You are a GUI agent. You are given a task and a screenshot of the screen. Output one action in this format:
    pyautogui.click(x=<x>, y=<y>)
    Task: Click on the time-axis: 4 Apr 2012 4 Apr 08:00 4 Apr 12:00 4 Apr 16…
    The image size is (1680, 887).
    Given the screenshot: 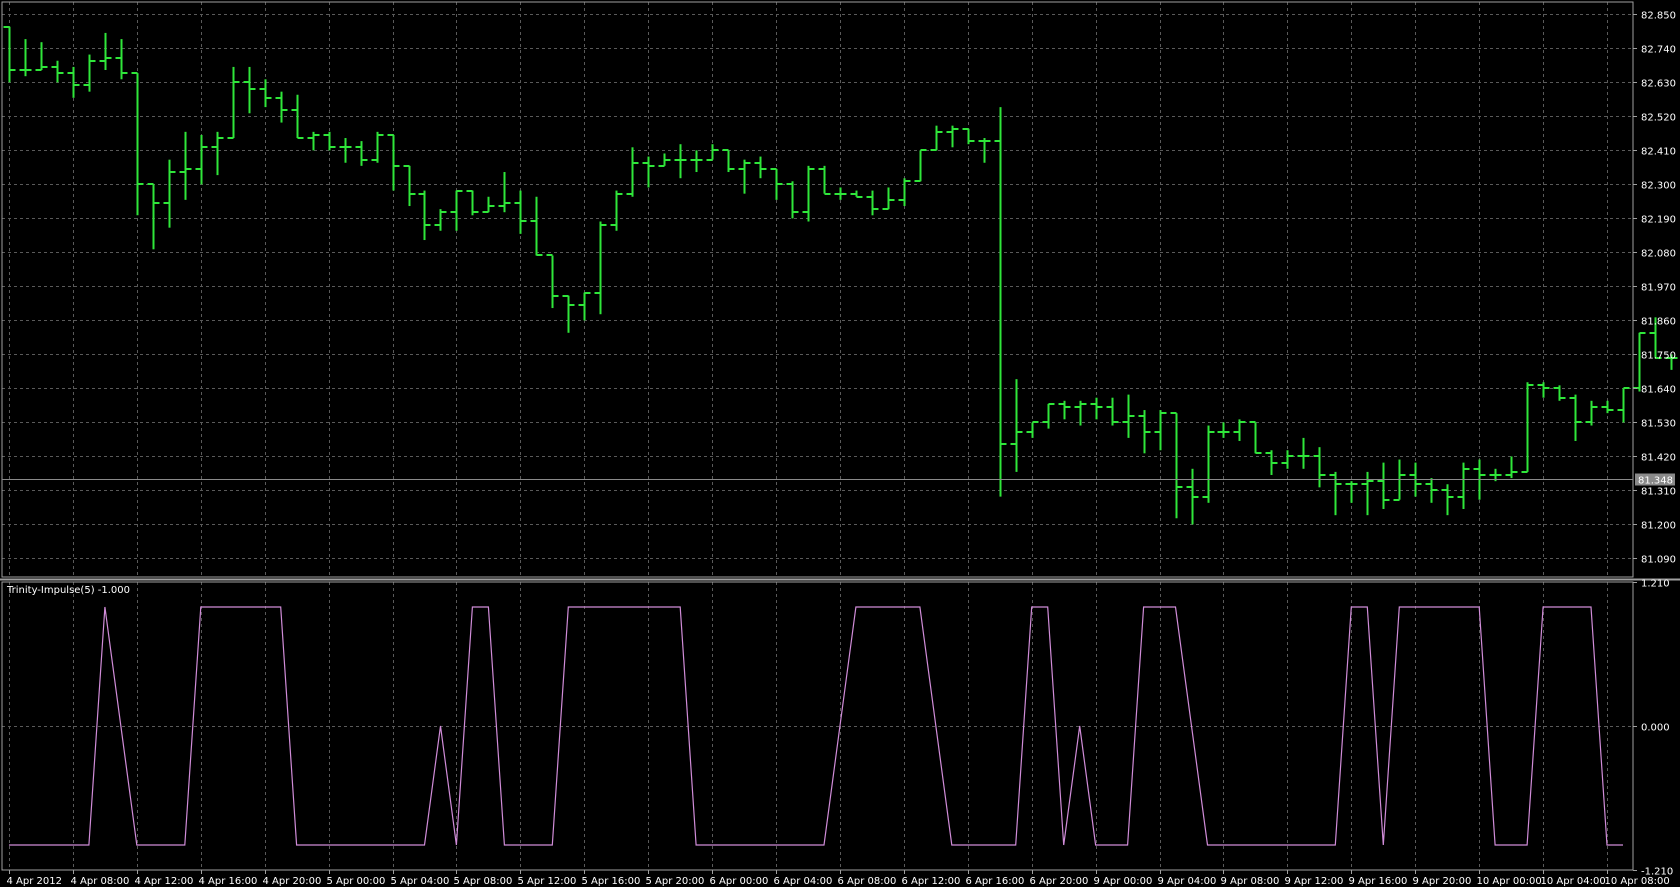 What is the action you would take?
    pyautogui.click(x=838, y=878)
    